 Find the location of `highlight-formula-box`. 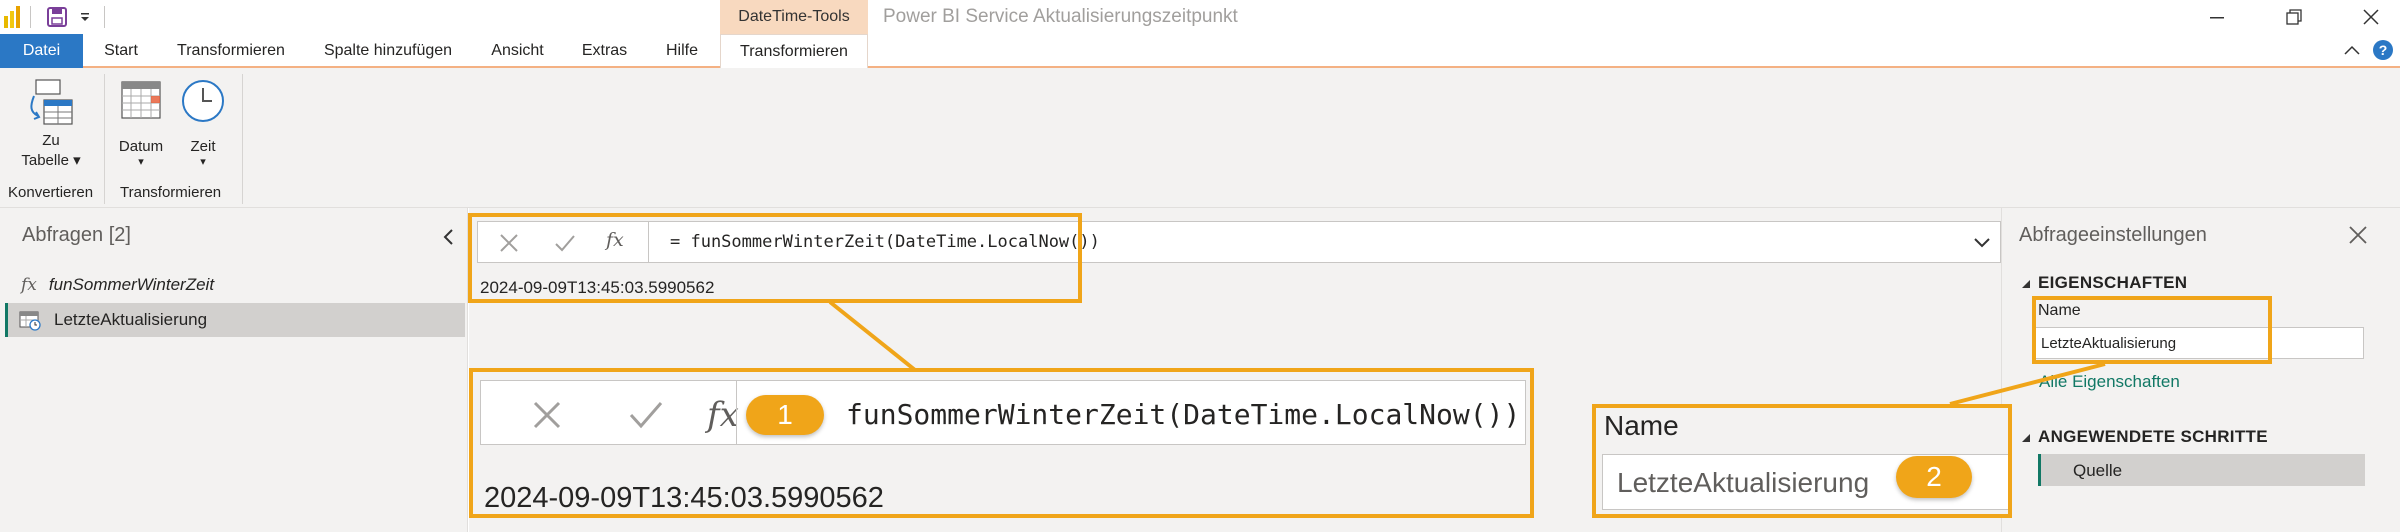

highlight-formula-box is located at coordinates (775, 258).